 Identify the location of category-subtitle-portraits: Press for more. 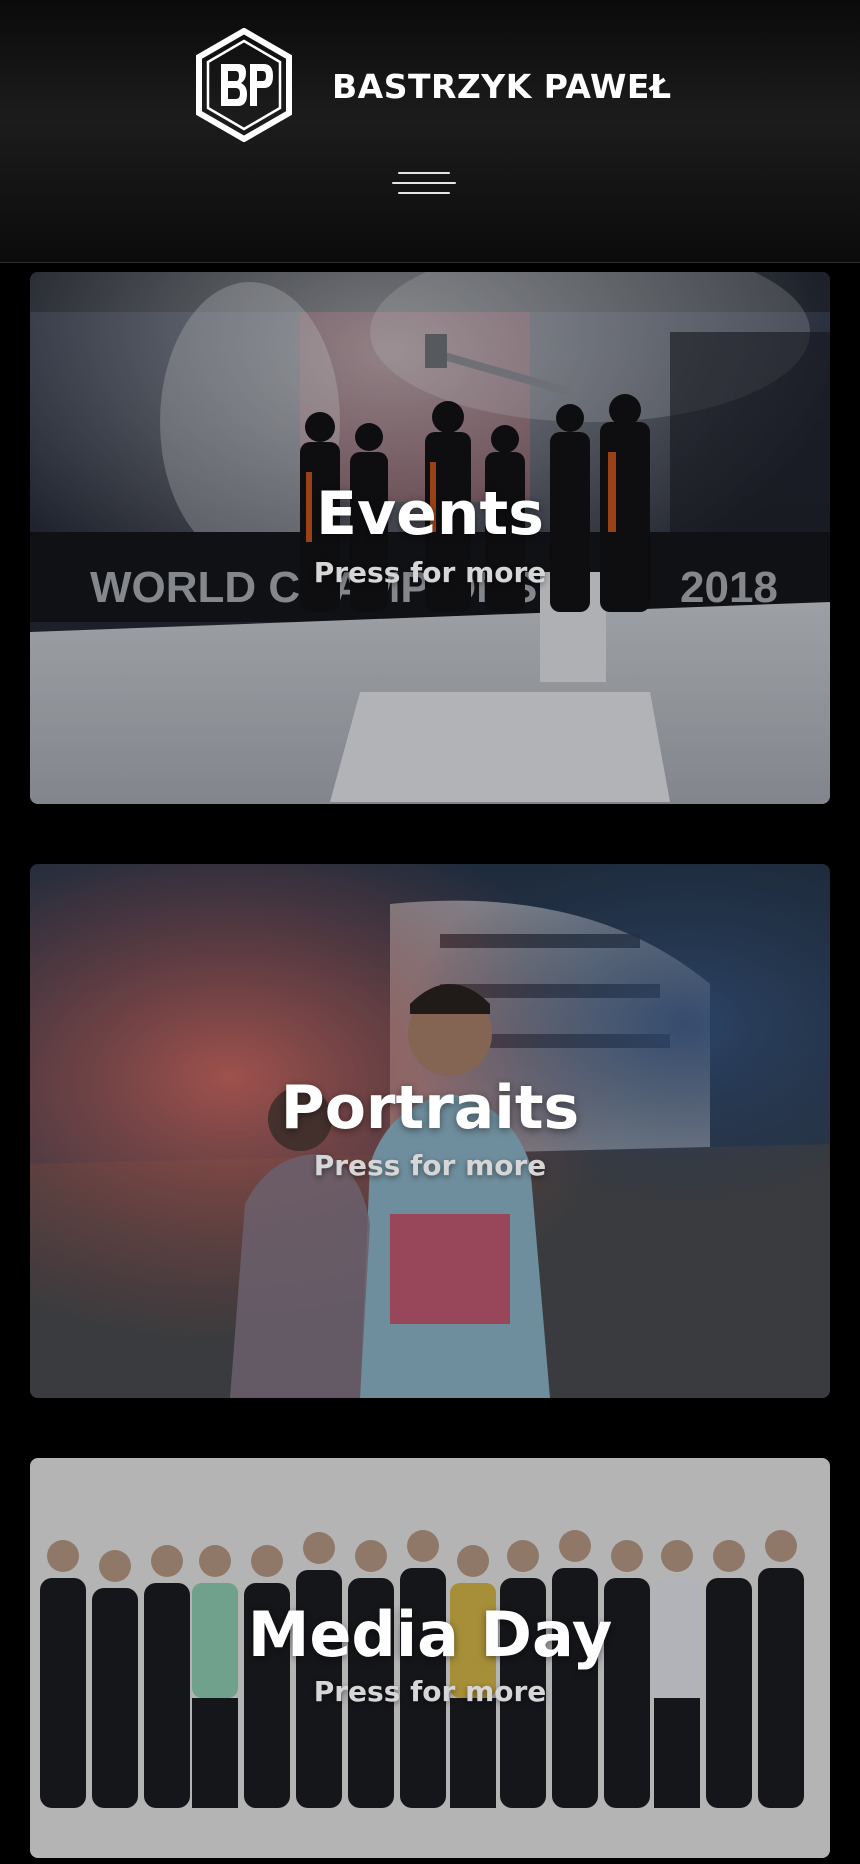
(430, 1165).